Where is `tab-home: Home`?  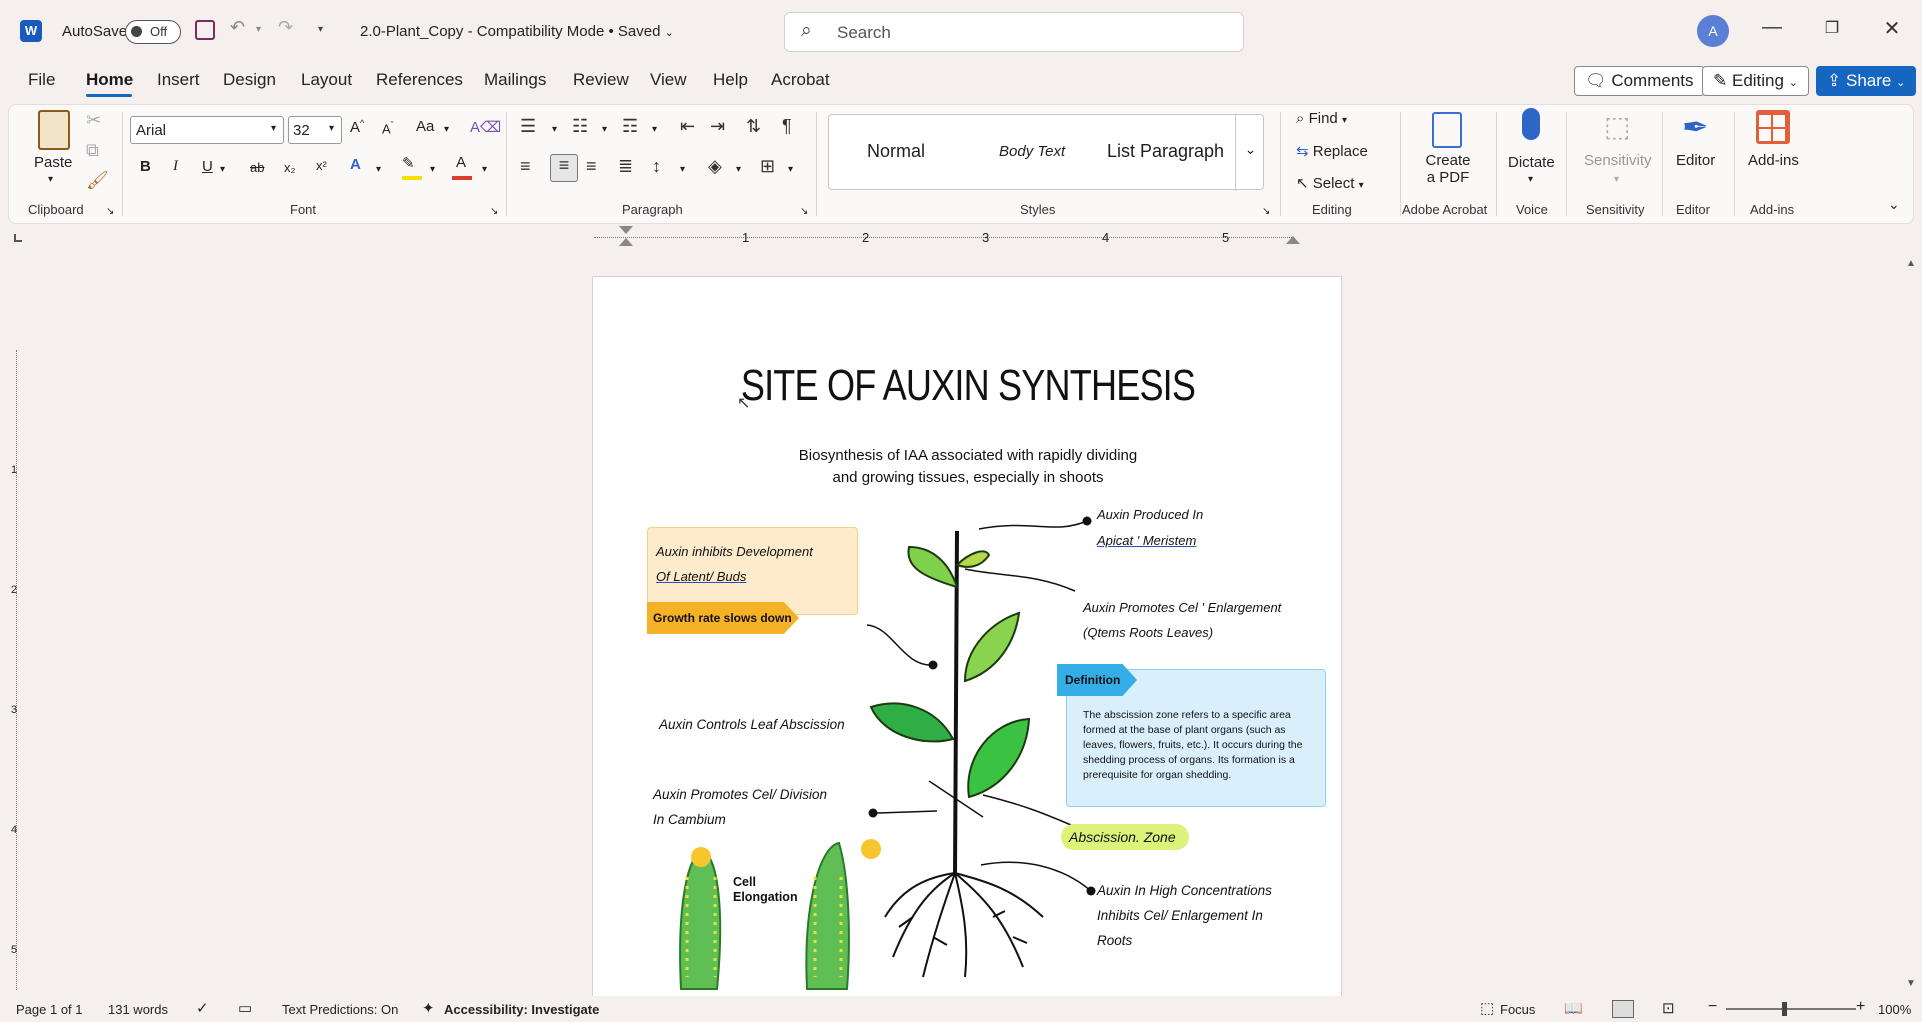
tab-home: Home is located at coordinates (109, 80).